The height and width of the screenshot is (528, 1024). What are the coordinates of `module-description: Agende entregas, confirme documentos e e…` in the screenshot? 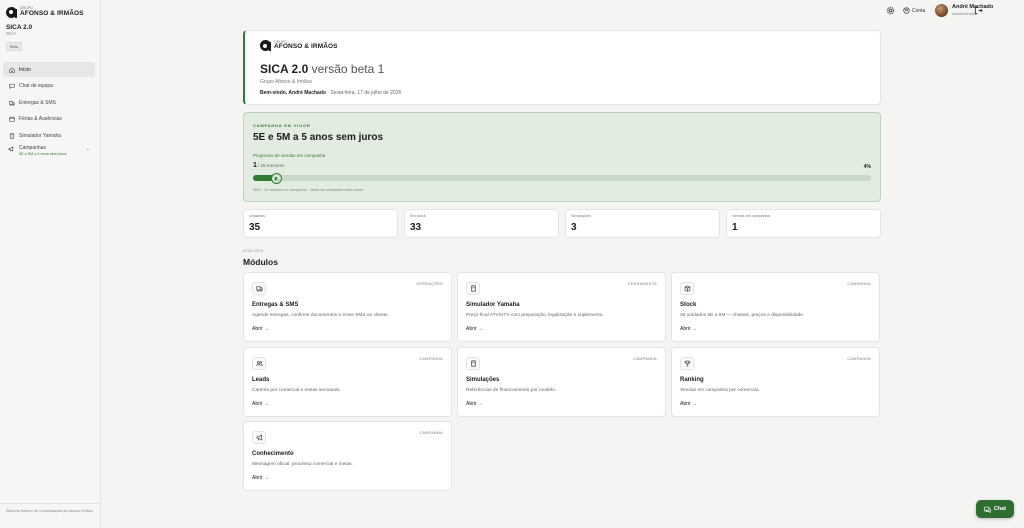 It's located at (320, 315).